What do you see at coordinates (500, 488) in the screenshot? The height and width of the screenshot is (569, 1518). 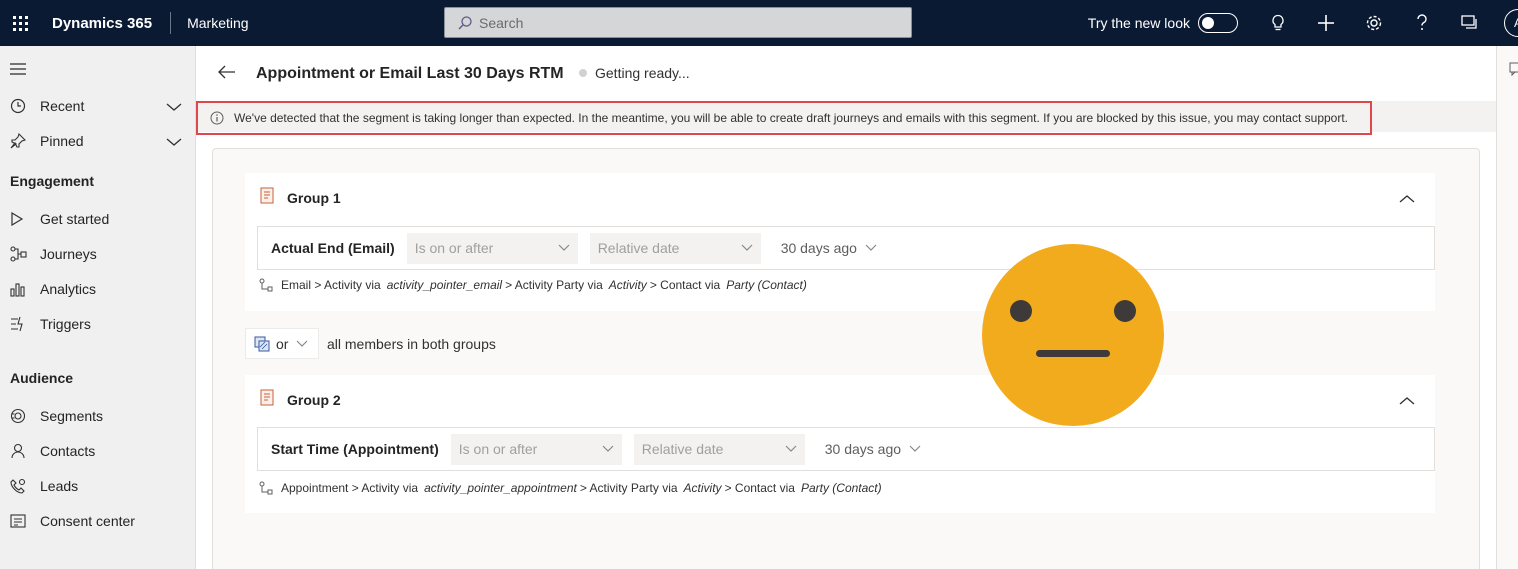 I see `path-segment: activity_pointer_appointment` at bounding box center [500, 488].